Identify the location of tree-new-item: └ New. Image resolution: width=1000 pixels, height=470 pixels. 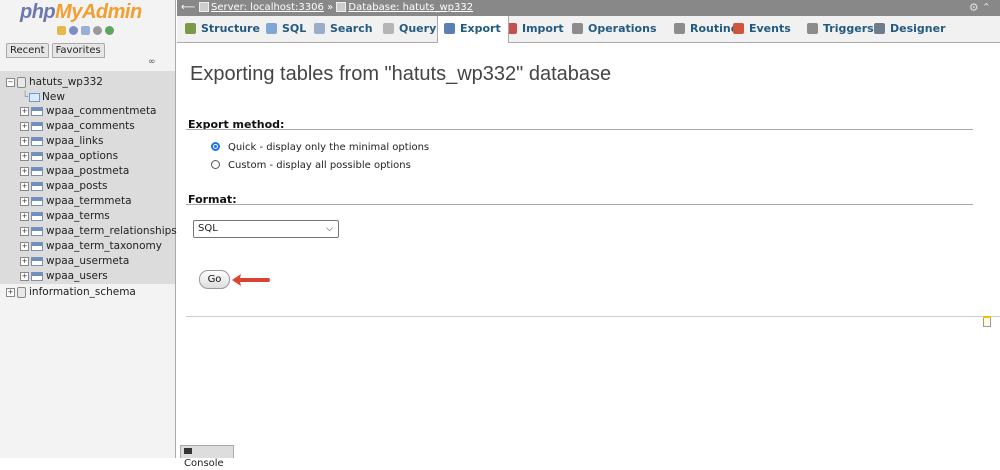
(43, 97).